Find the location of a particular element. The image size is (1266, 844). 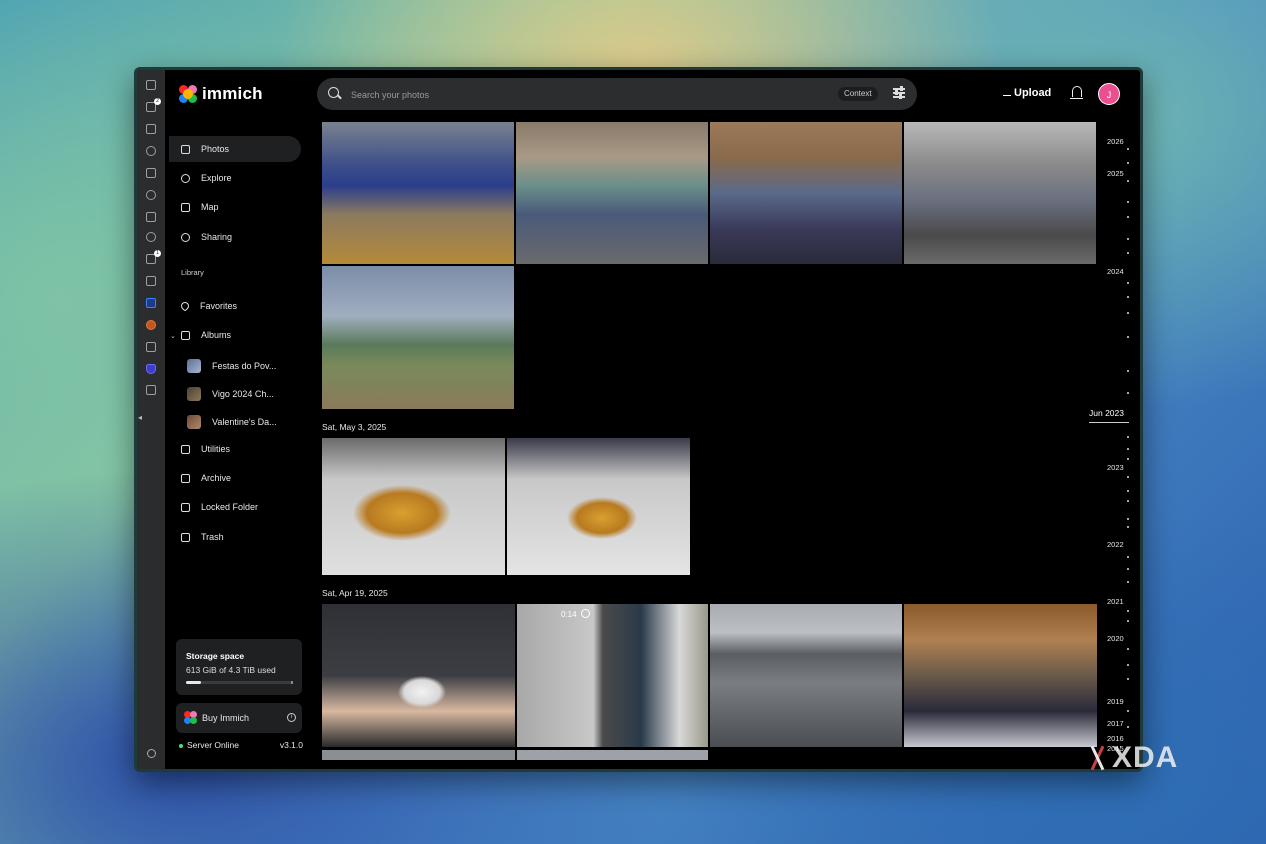

timeline-year: 2025 is located at coordinates (1115, 173).